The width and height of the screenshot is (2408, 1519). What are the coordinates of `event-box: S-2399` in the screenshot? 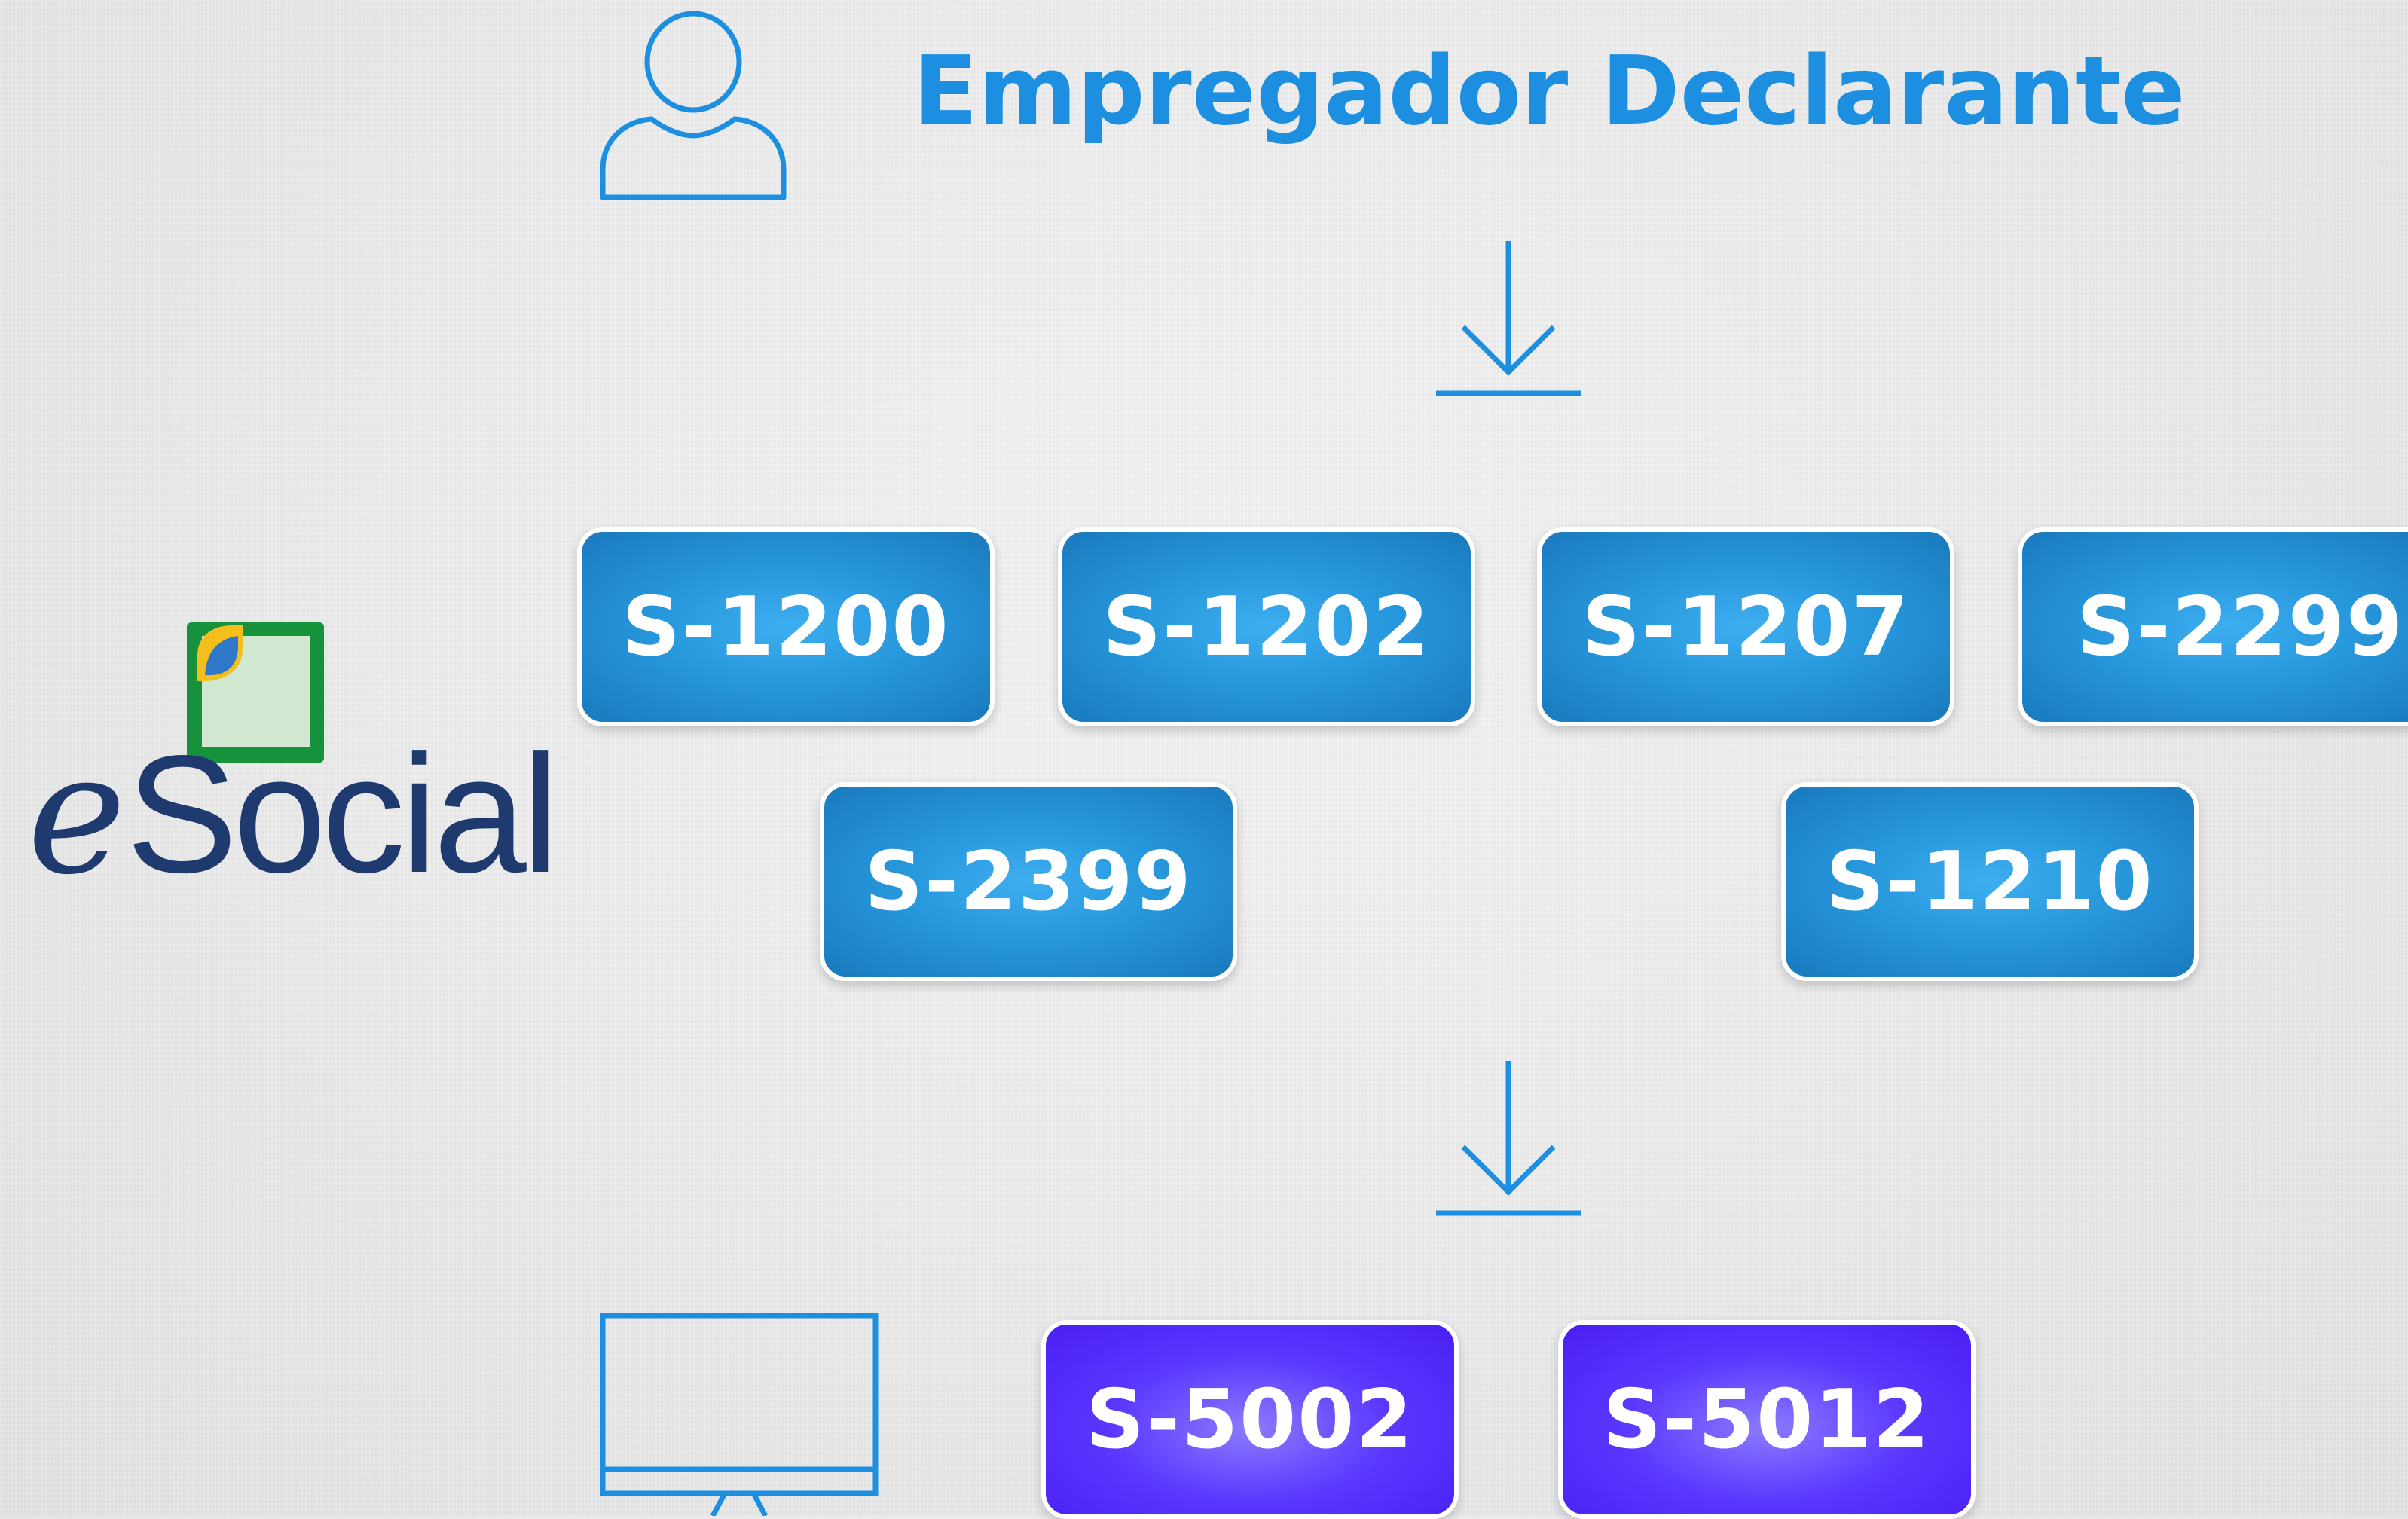 It's located at (1028, 881).